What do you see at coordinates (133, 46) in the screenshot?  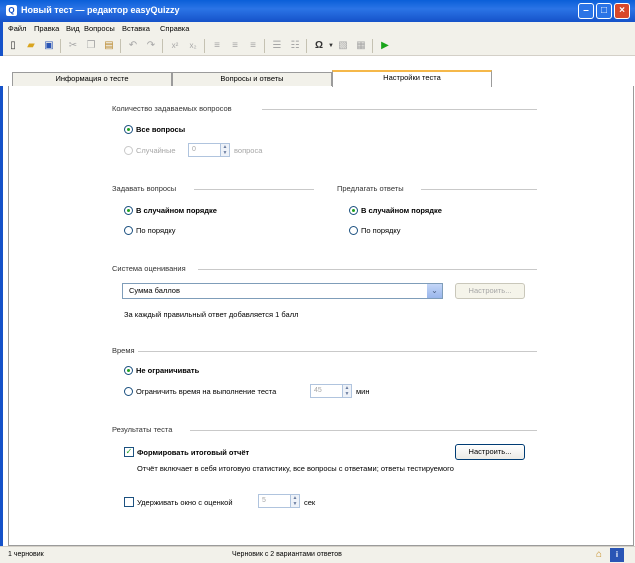 I see `undo-icon: ↶` at bounding box center [133, 46].